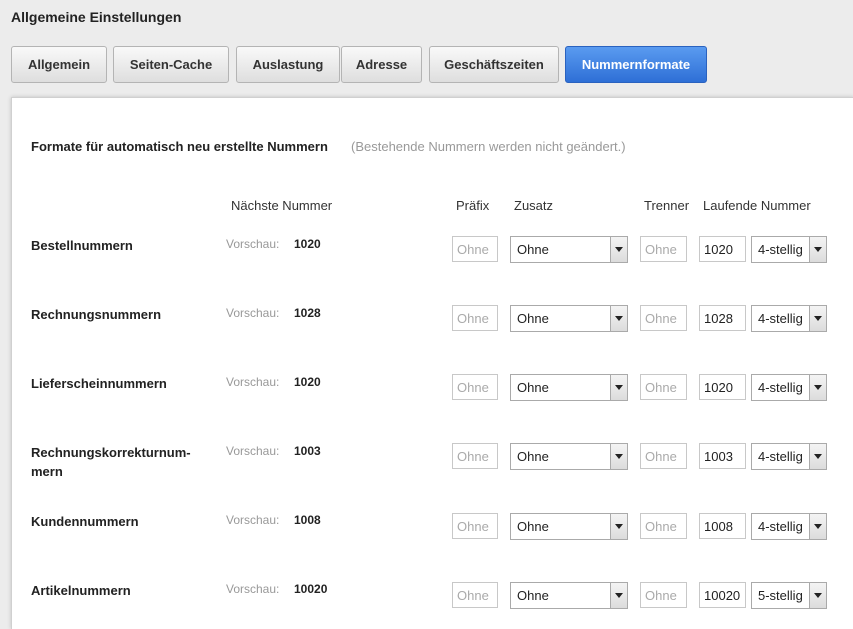 The image size is (853, 629). I want to click on column-header-separator: Trenner, so click(667, 205).